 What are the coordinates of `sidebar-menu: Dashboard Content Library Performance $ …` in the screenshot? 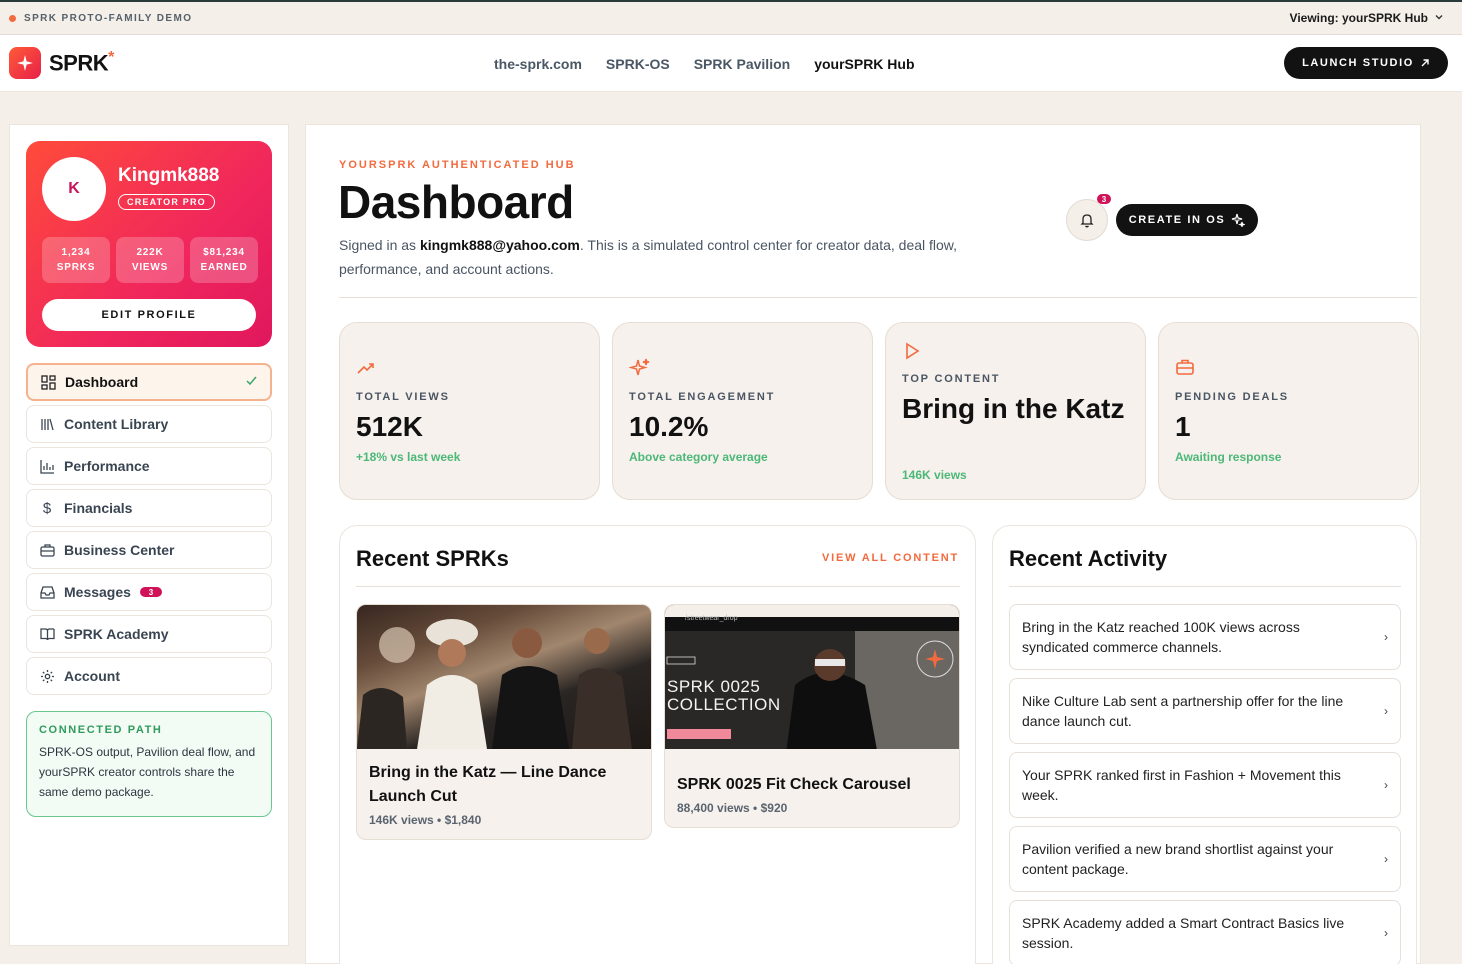 It's located at (149, 531).